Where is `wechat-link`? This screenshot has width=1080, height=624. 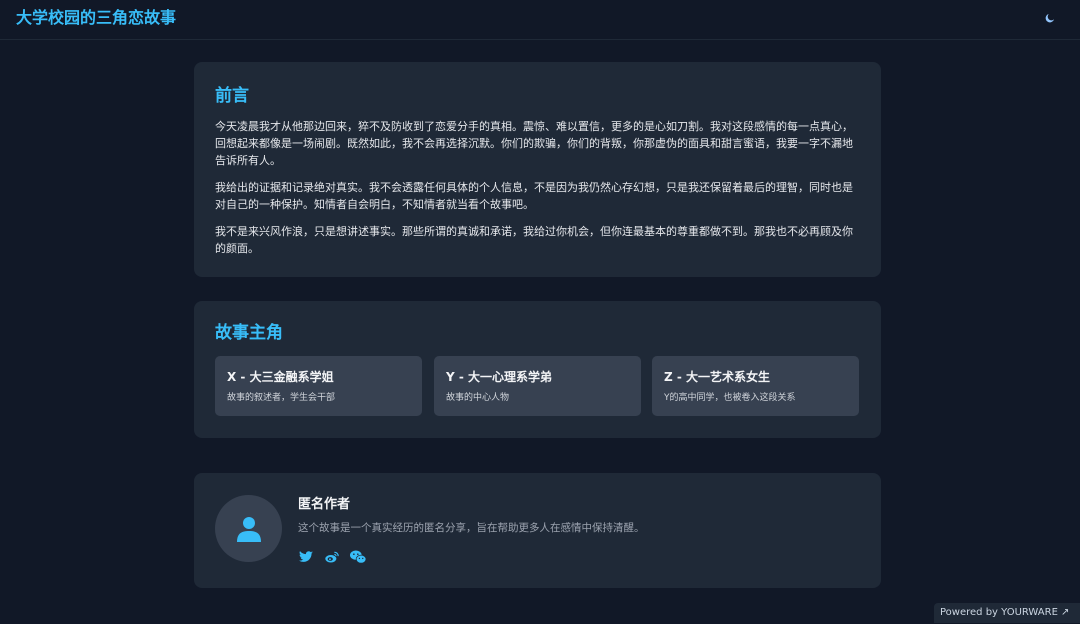
wechat-link is located at coordinates (358, 557).